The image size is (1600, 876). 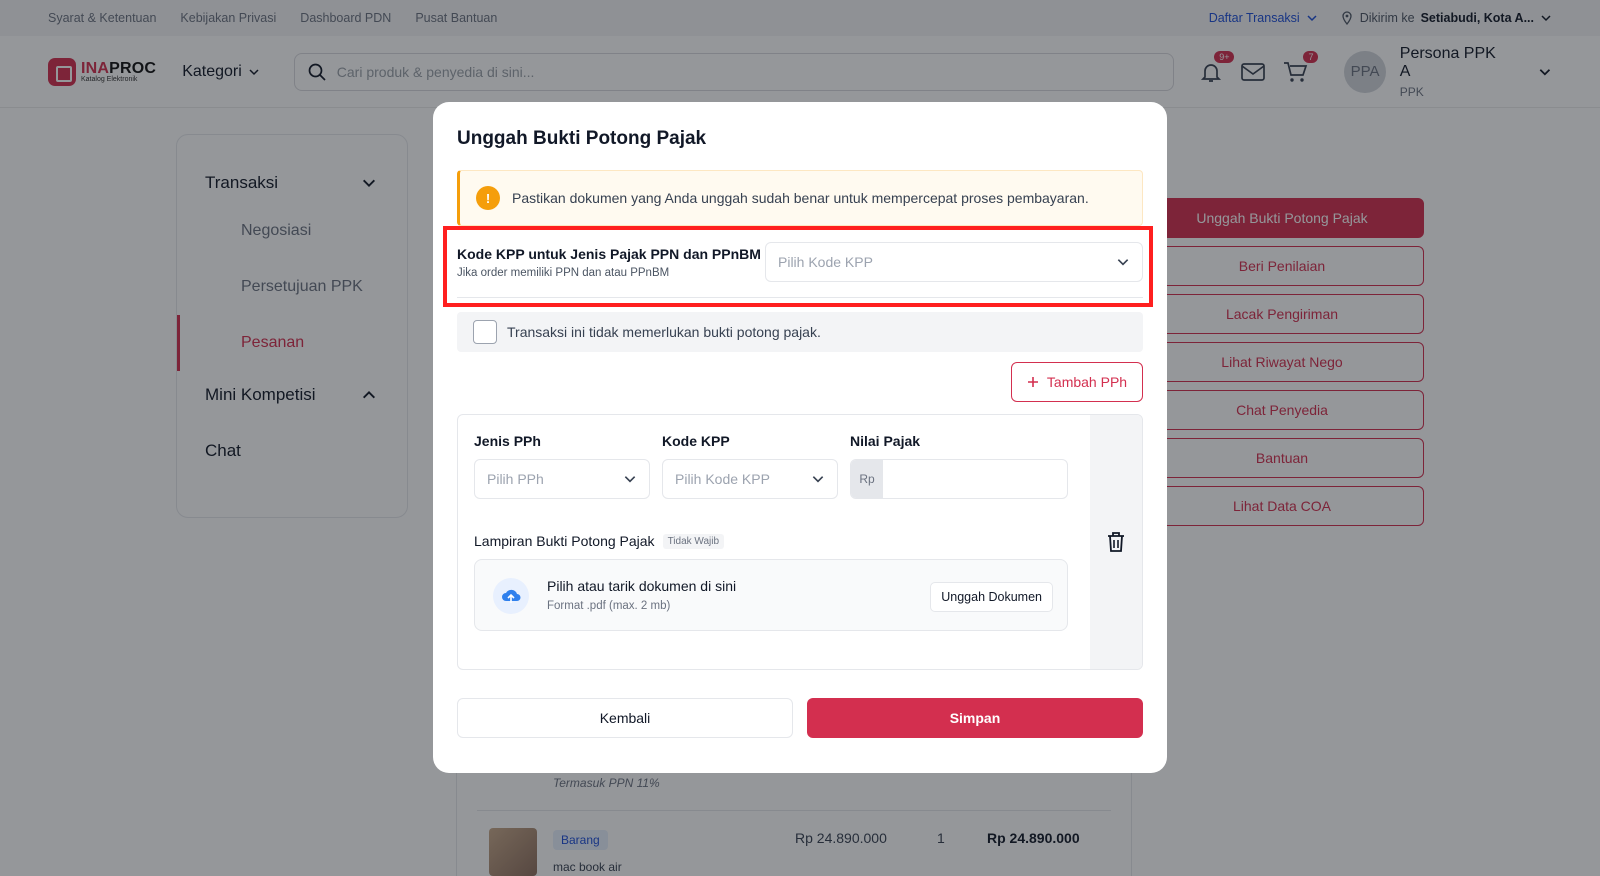 I want to click on trash-icon, so click(x=1116, y=542).